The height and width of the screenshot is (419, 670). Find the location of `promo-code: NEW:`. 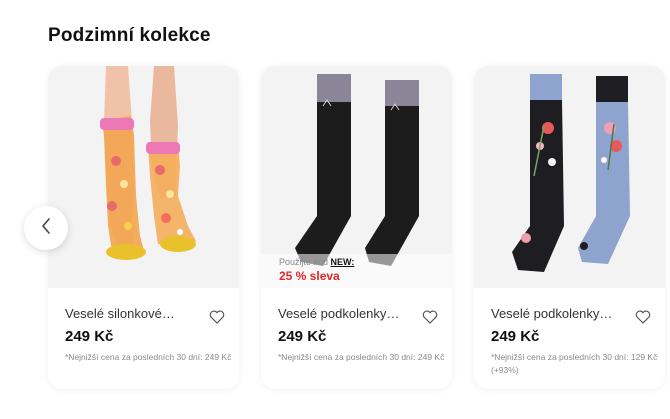

promo-code: NEW: is located at coordinates (342, 262).